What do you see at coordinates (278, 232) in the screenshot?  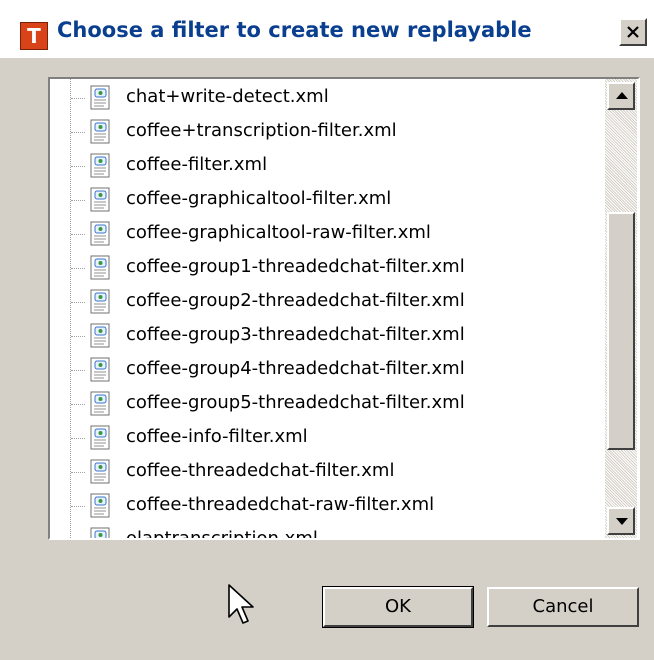 I see `tree-item-label: coffee-graphicaltool-raw-filter.xml` at bounding box center [278, 232].